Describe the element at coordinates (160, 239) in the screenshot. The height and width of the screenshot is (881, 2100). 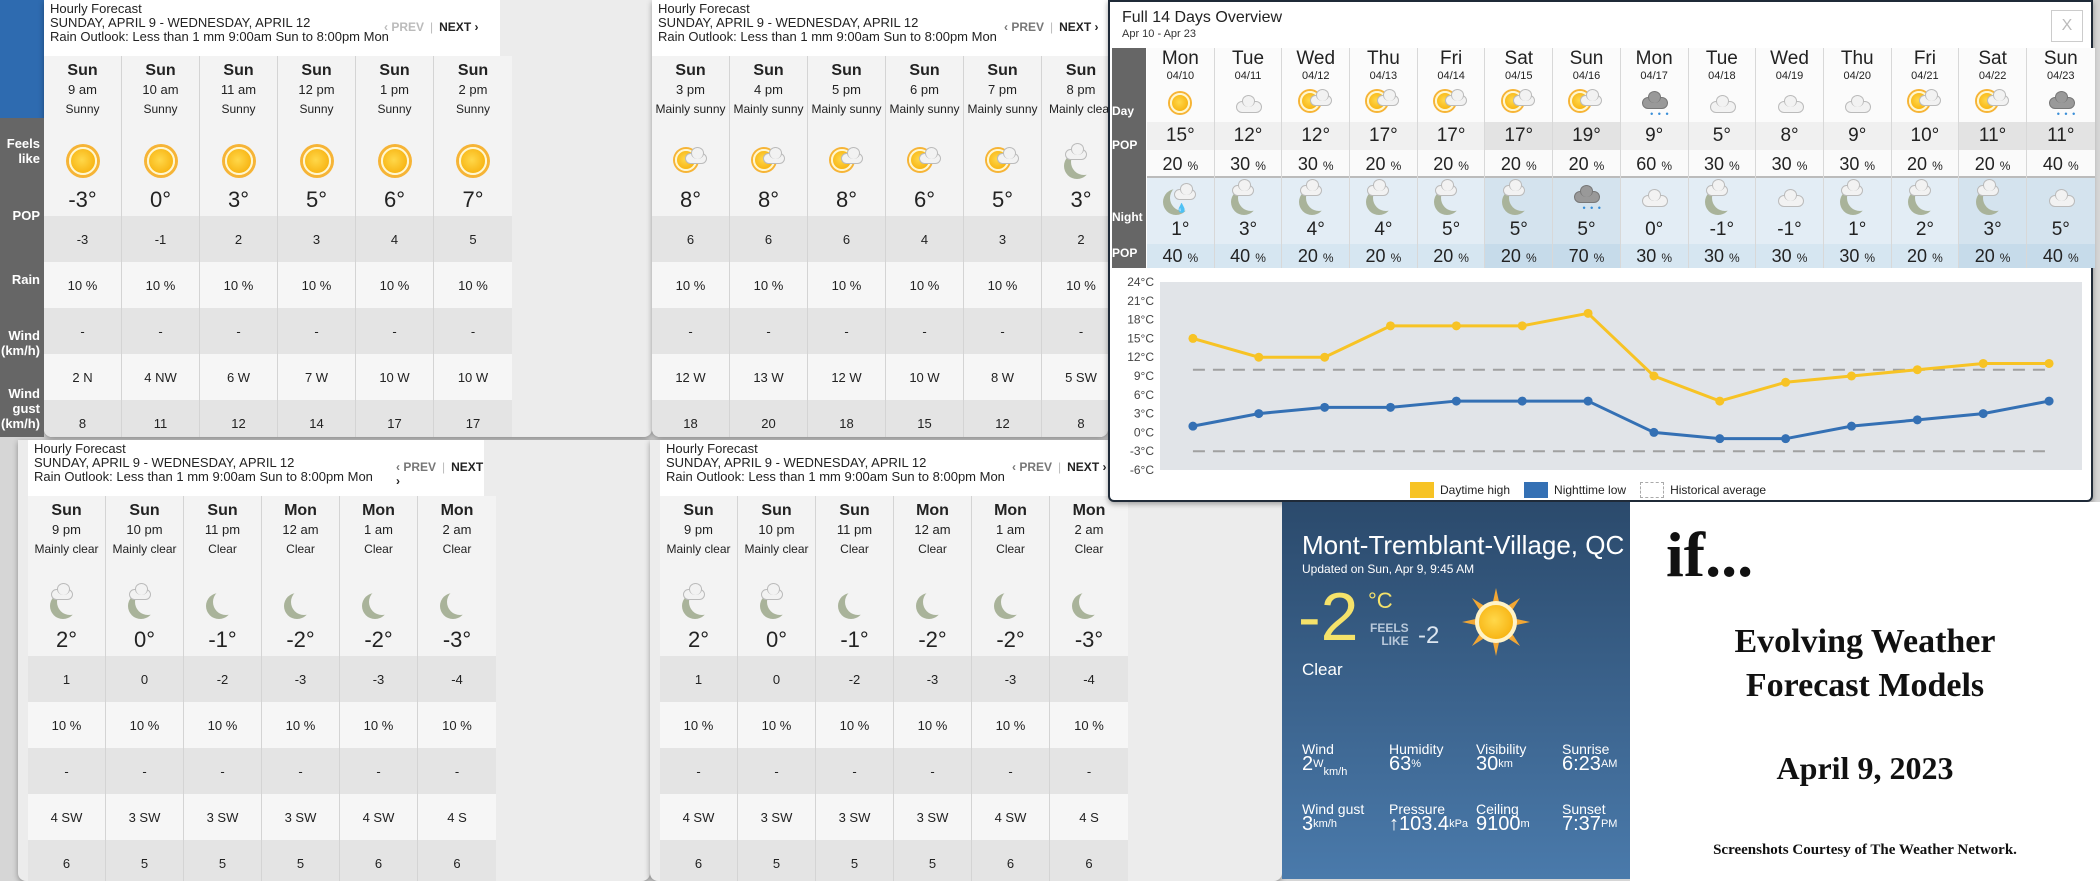
I see `hour-feels-like: -1` at that location.